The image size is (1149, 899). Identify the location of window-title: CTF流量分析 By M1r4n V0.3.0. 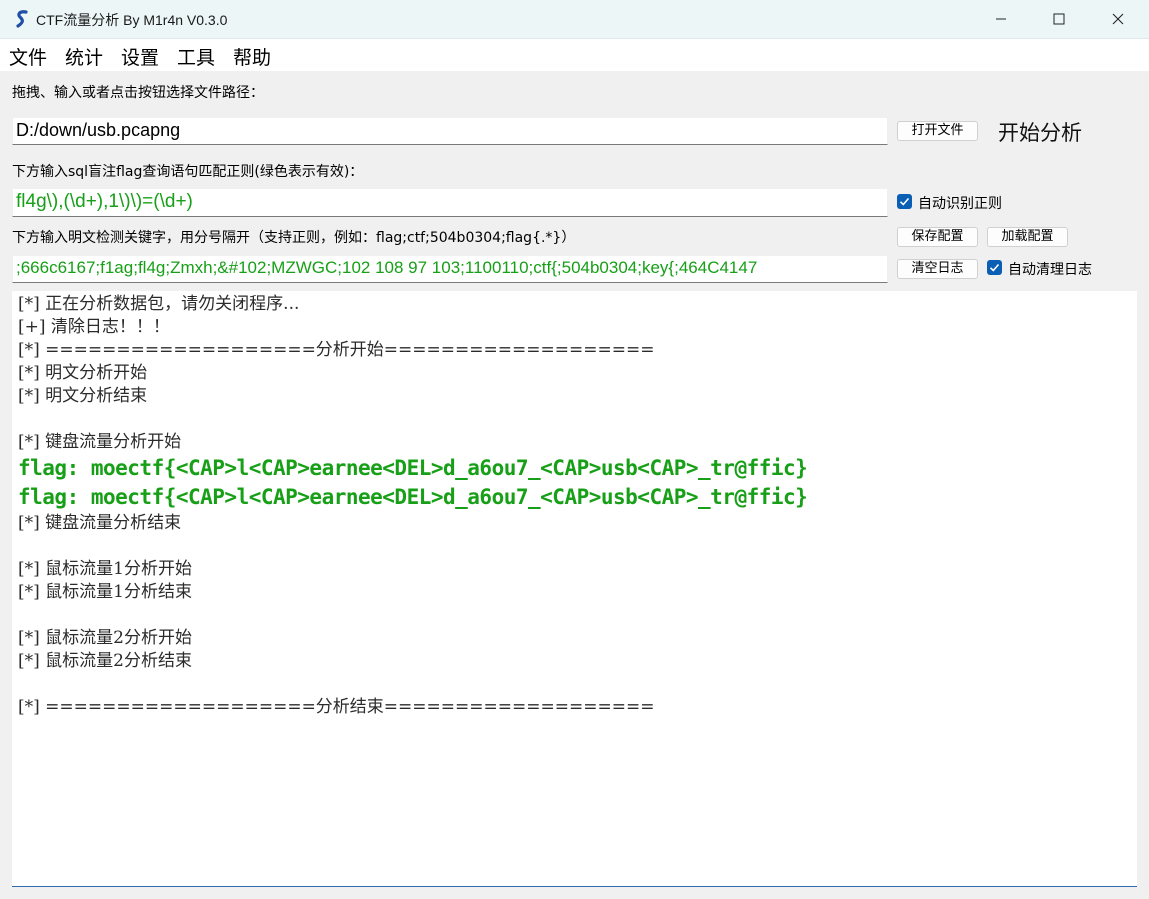
(132, 20).